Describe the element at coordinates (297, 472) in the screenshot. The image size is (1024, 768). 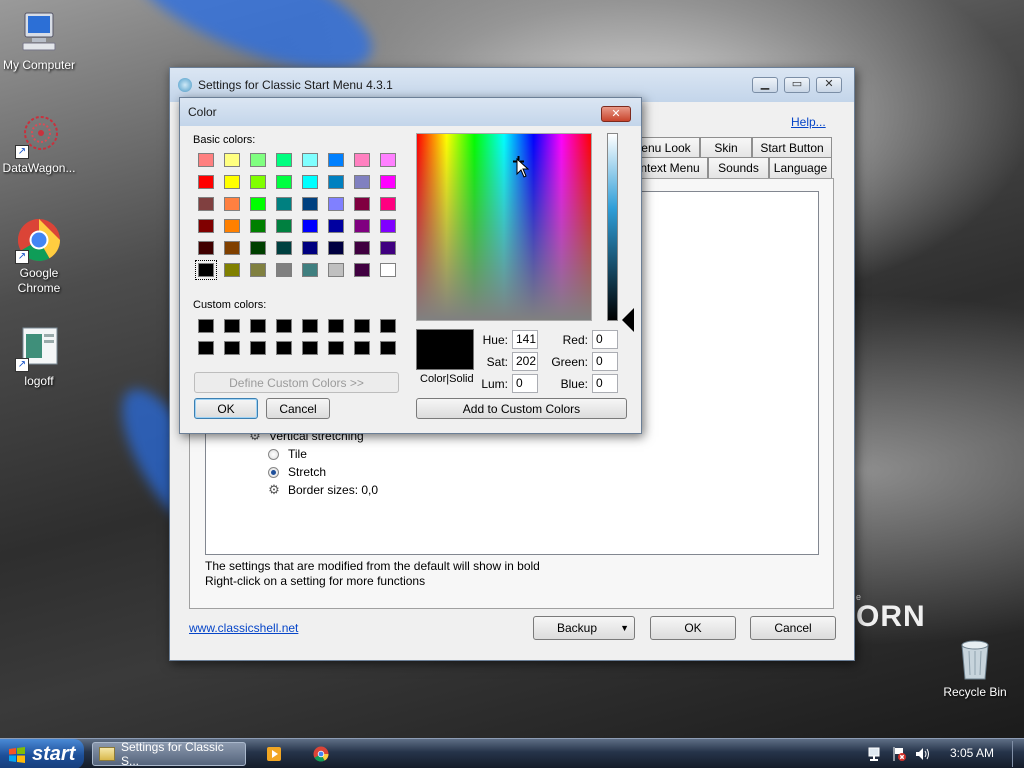
I see `tree-item-stretch: Stretch` at that location.